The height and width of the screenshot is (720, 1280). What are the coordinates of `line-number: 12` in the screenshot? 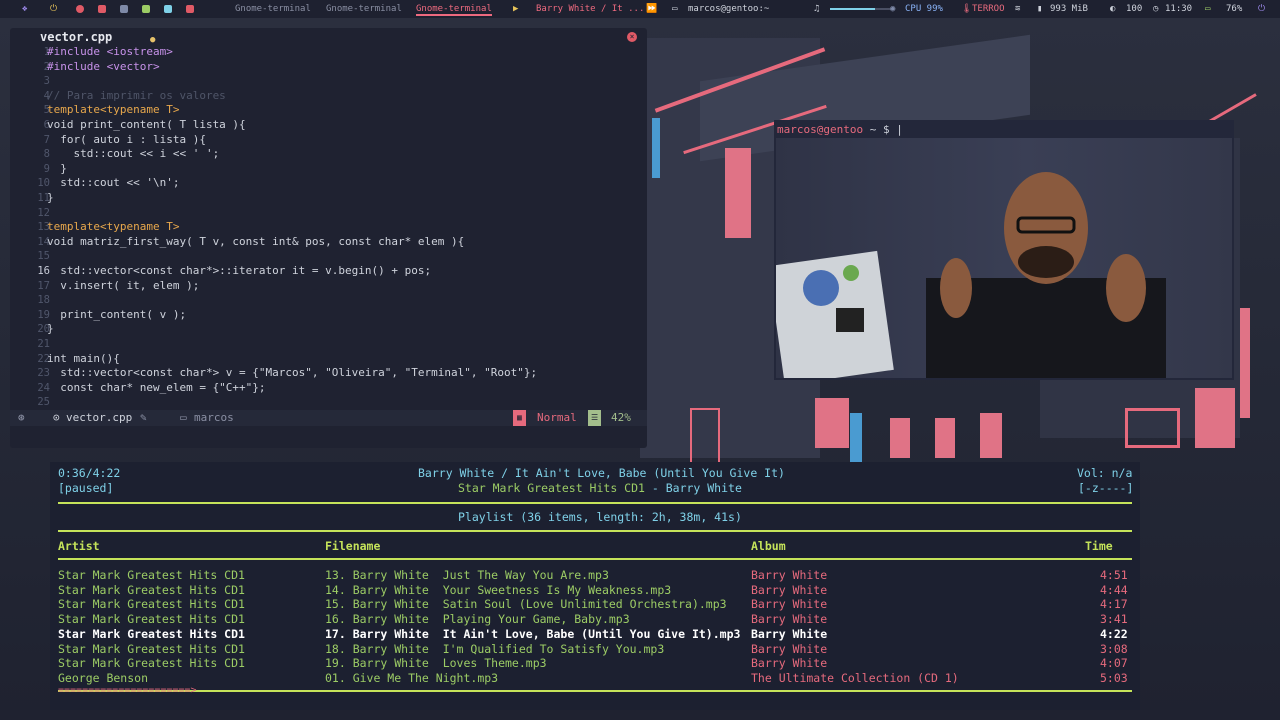 It's located at (43, 212).